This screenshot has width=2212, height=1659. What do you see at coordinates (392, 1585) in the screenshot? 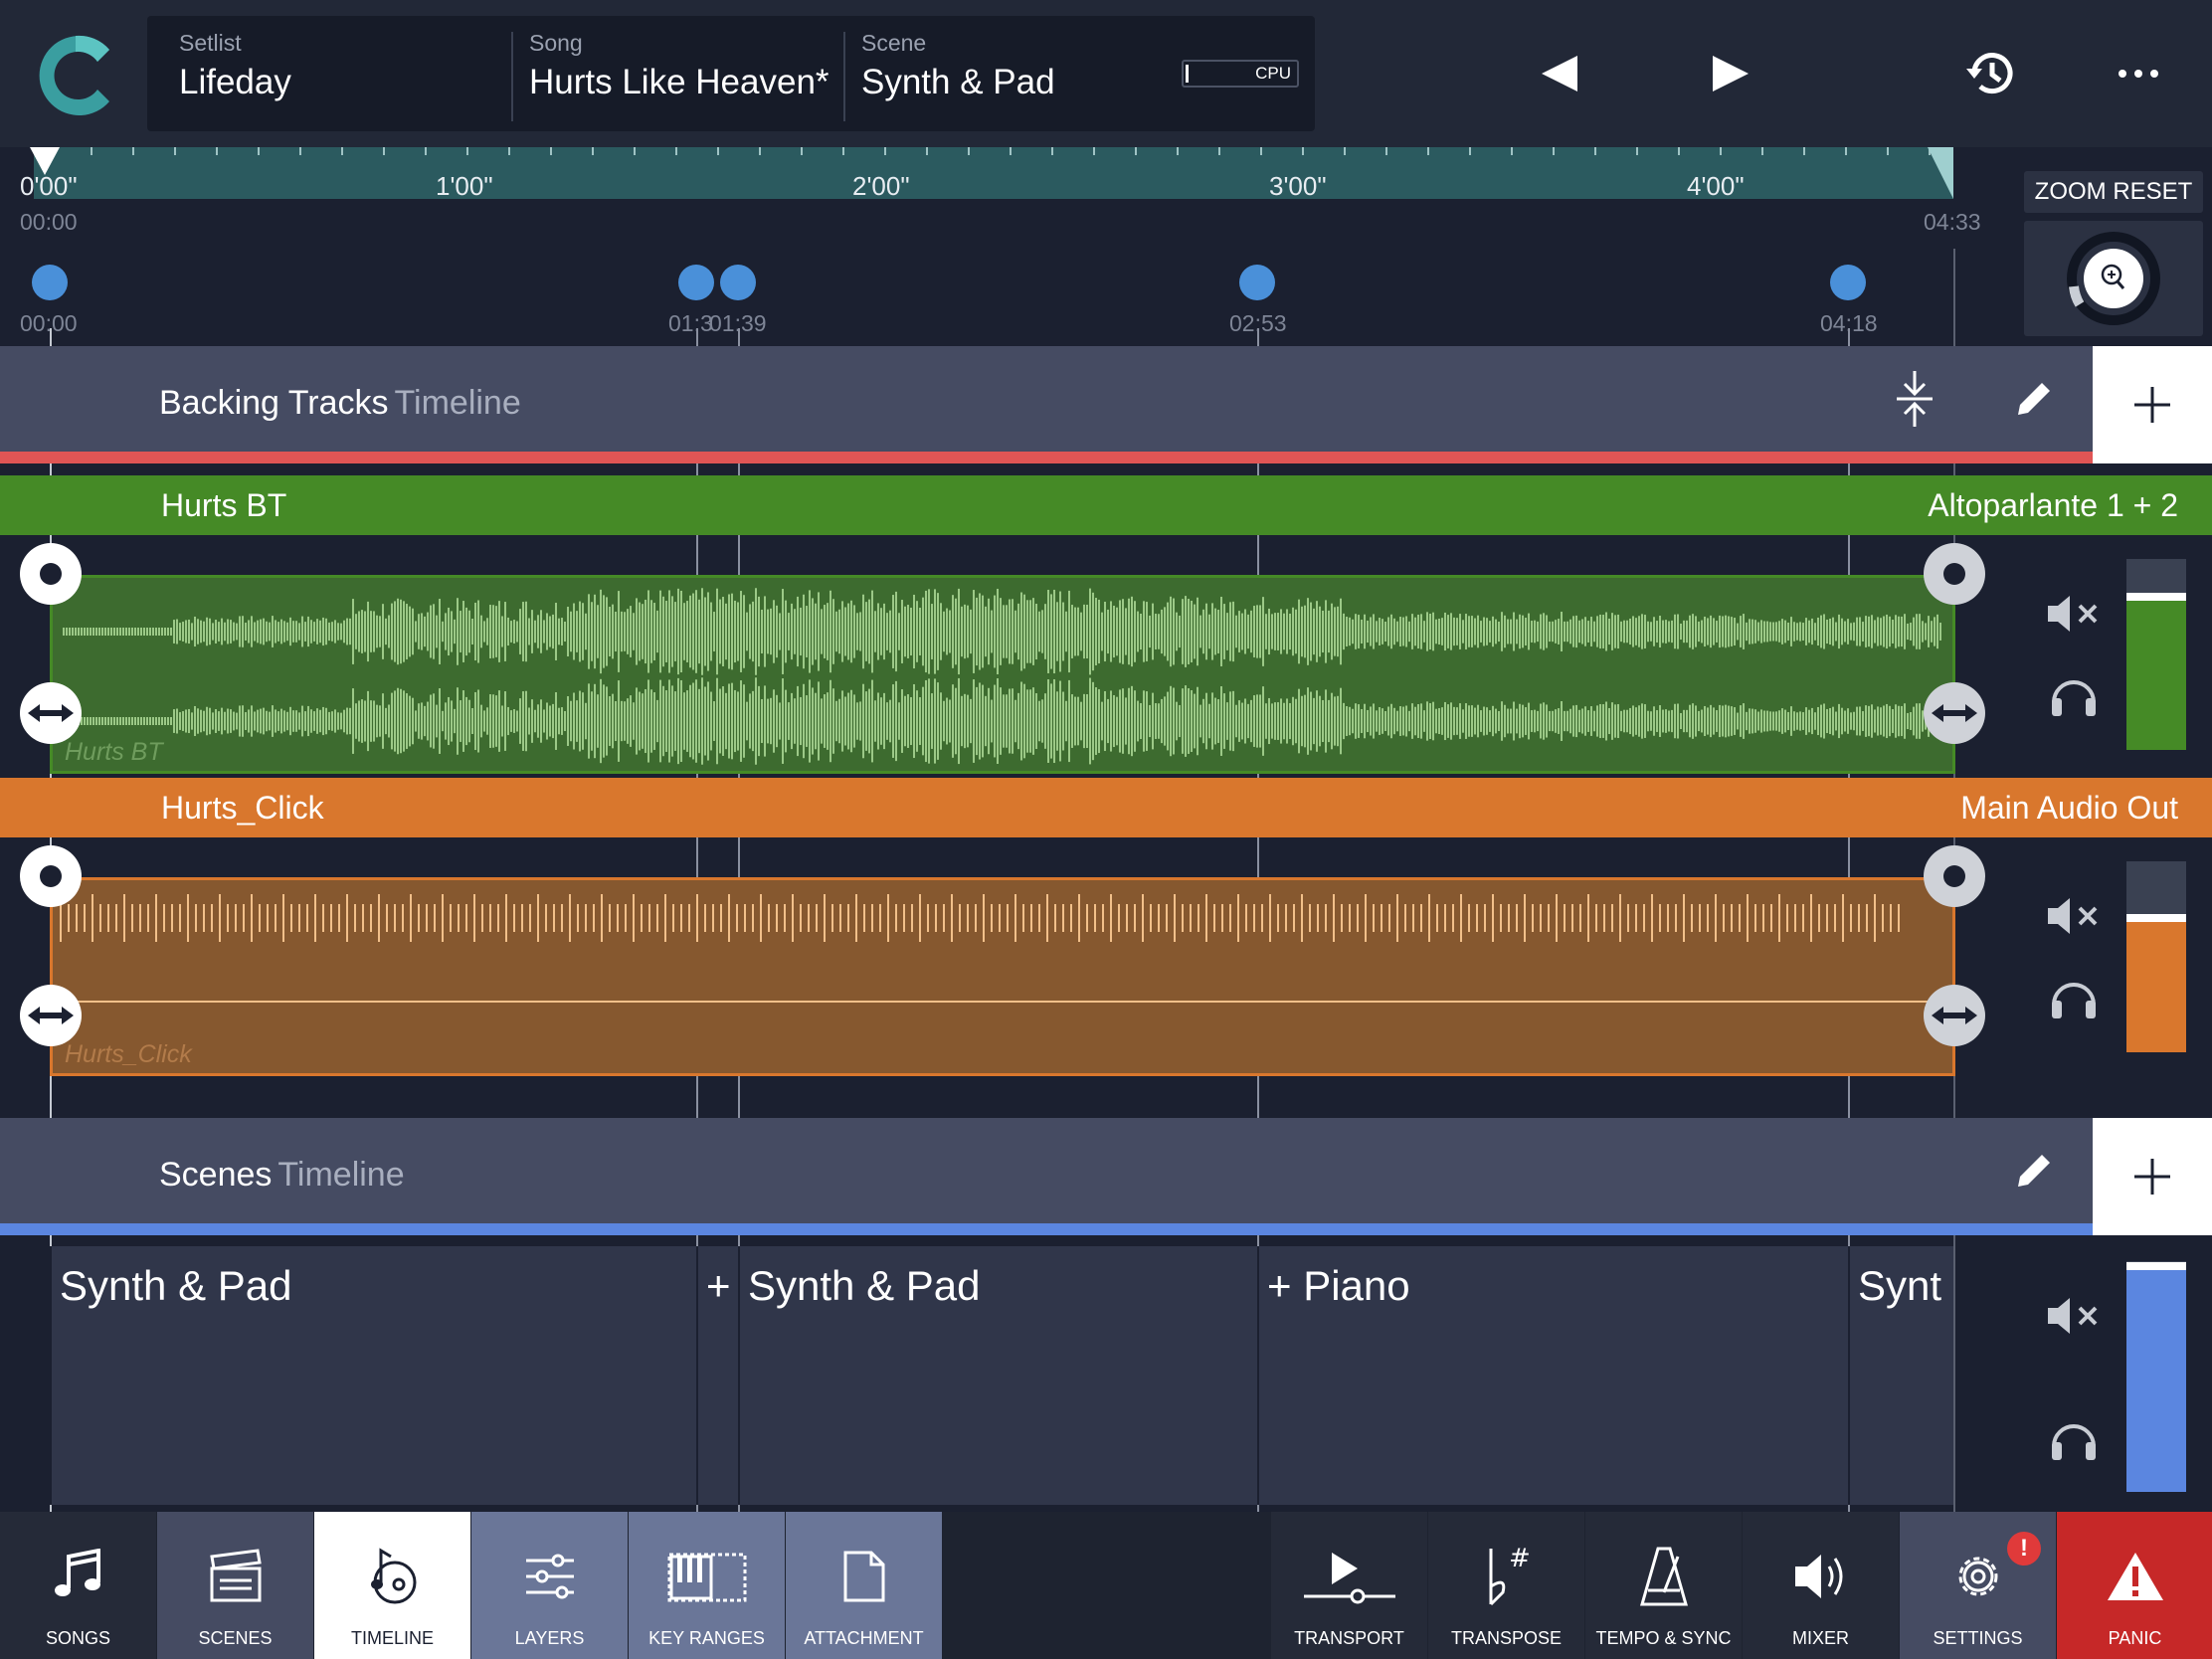
I see `nav-timeline: TIMELINE` at bounding box center [392, 1585].